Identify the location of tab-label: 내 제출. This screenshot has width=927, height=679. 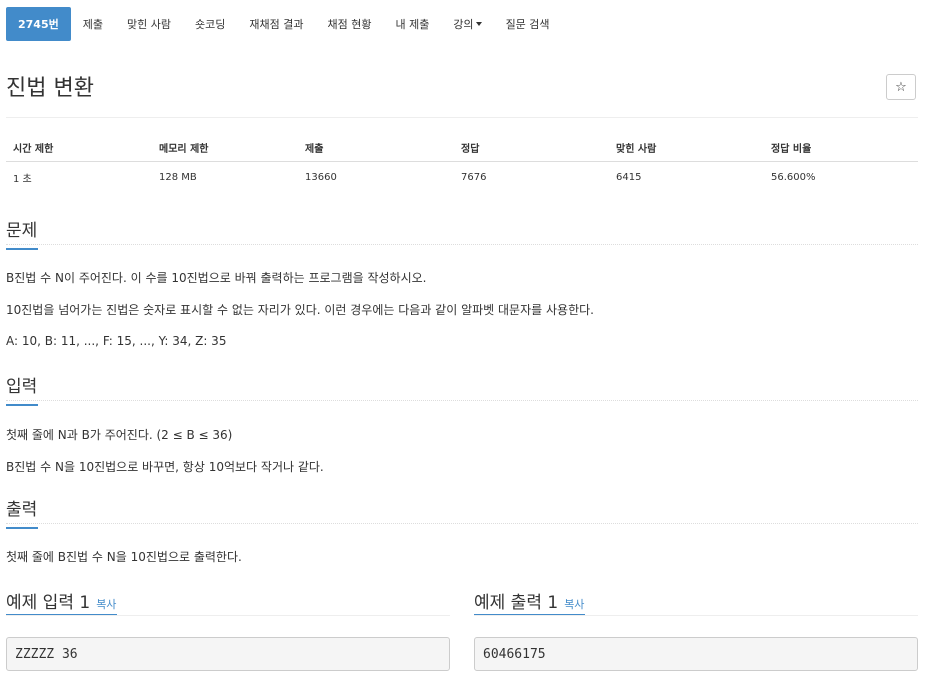
(412, 24).